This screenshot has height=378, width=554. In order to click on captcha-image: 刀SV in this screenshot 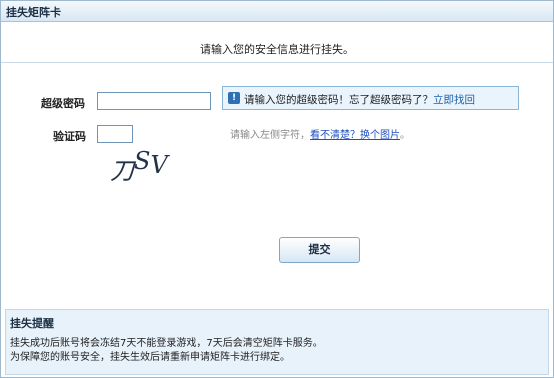, I will do `click(145, 168)`.